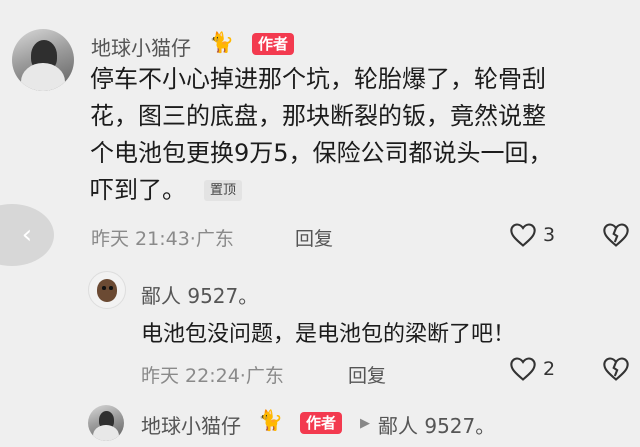 The width and height of the screenshot is (640, 447). I want to click on chevron-left-icon: ‹, so click(27, 235).